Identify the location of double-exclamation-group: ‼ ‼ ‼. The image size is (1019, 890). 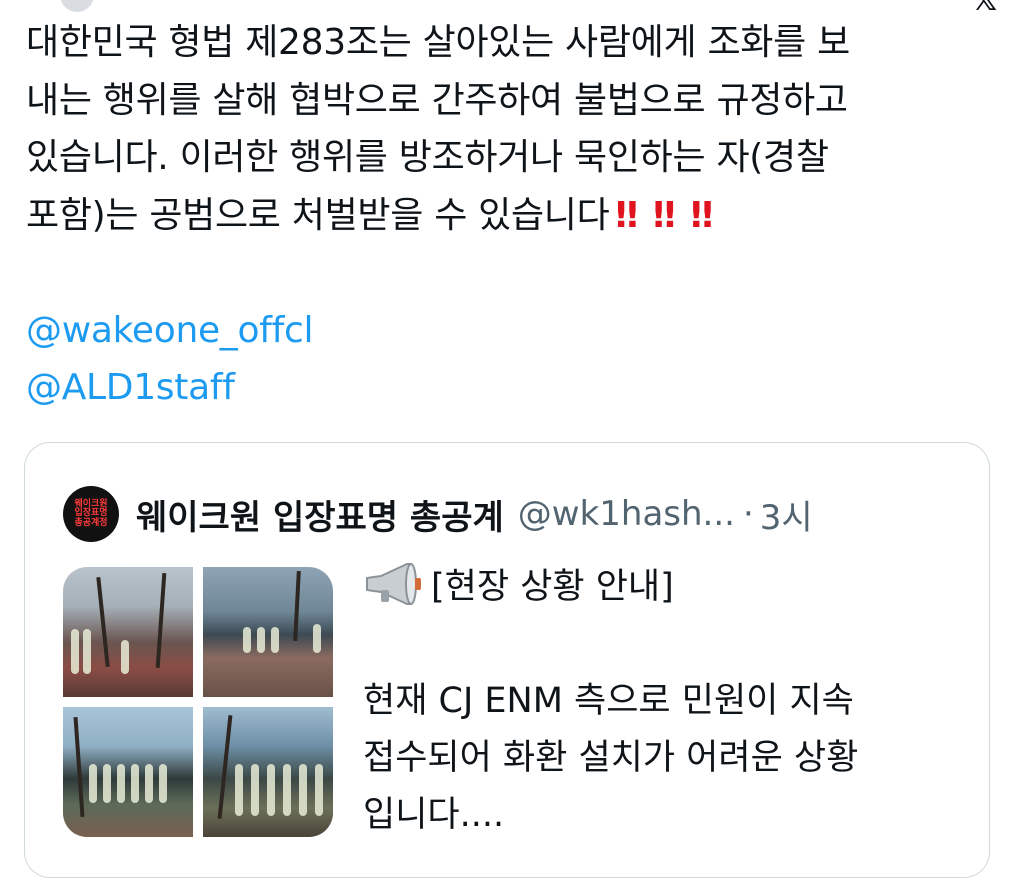
(671, 215).